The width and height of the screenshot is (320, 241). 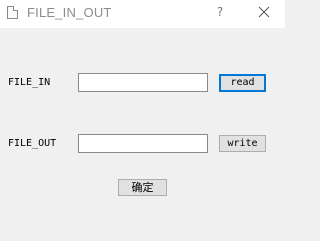 I want to click on file-out-input, so click(x=143, y=143).